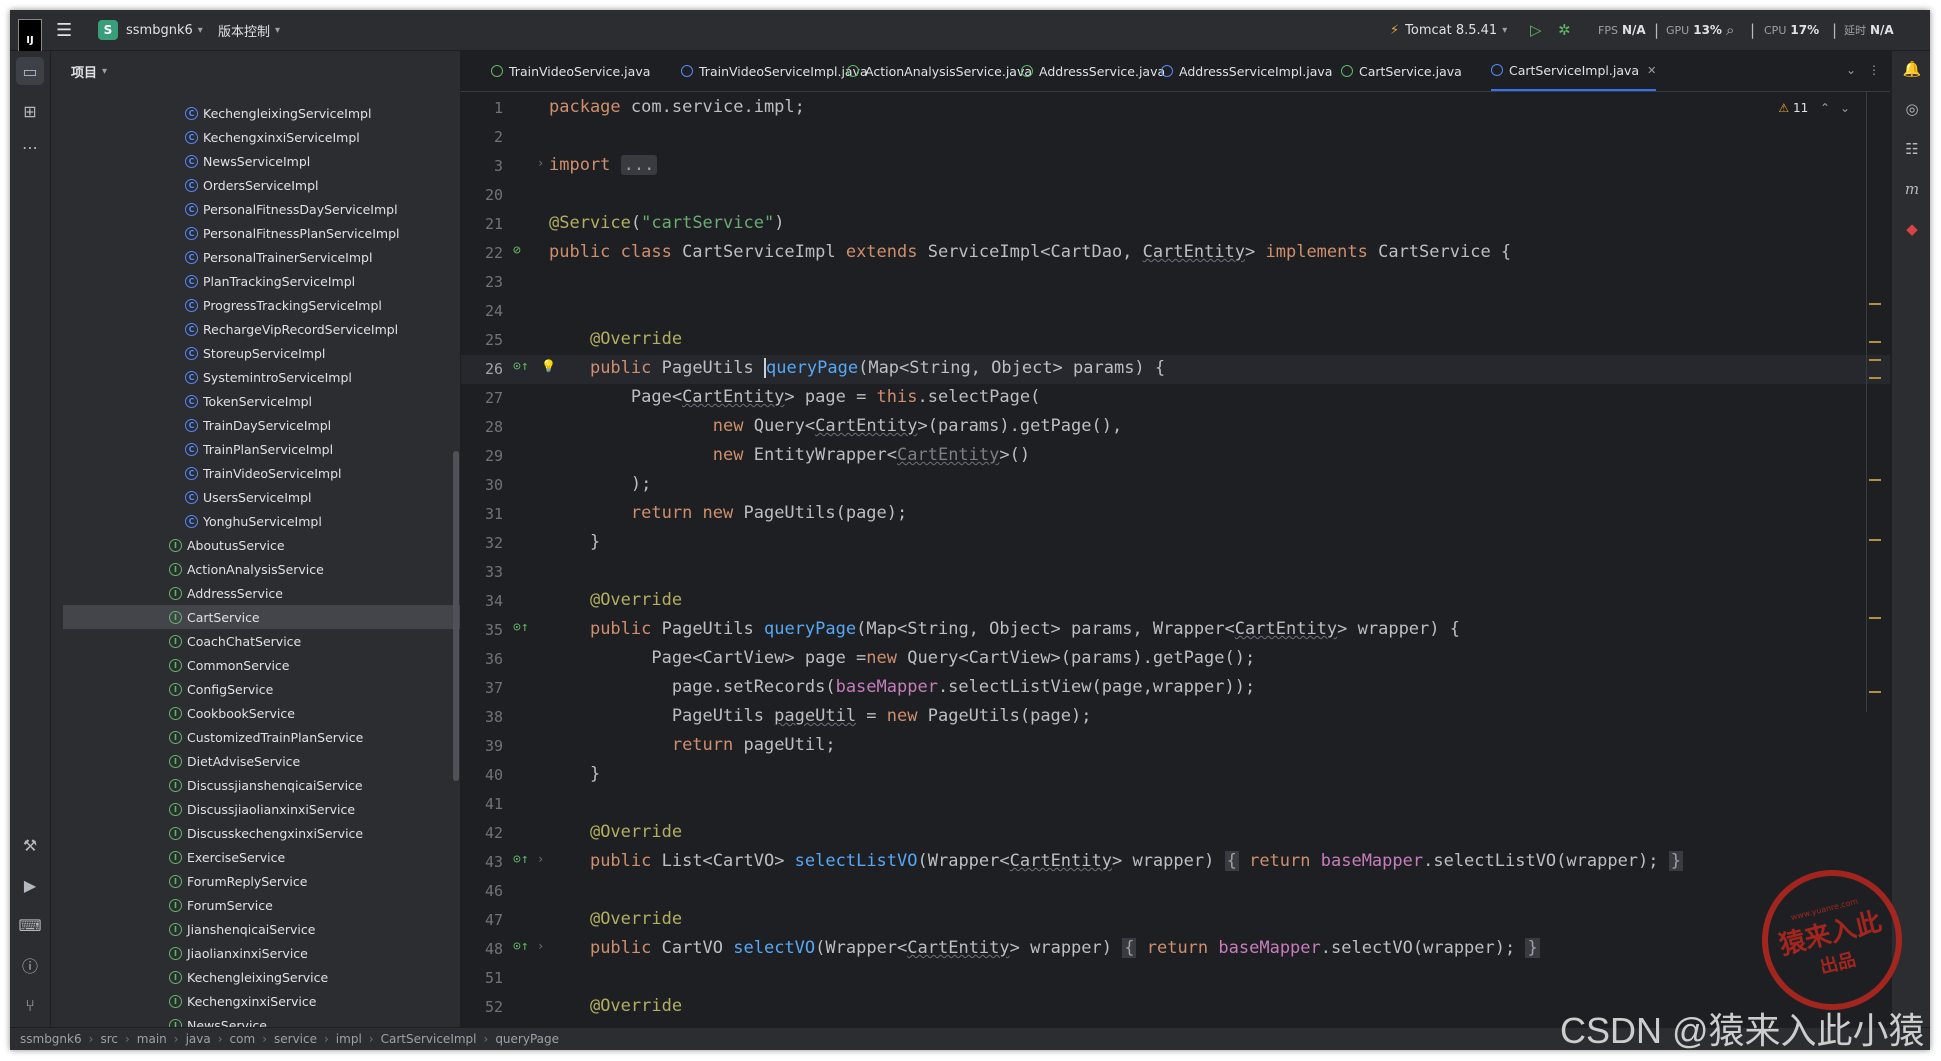  Describe the element at coordinates (255, 281) in the screenshot. I see `tree-item: C PlanTrackingServiceImpl` at that location.